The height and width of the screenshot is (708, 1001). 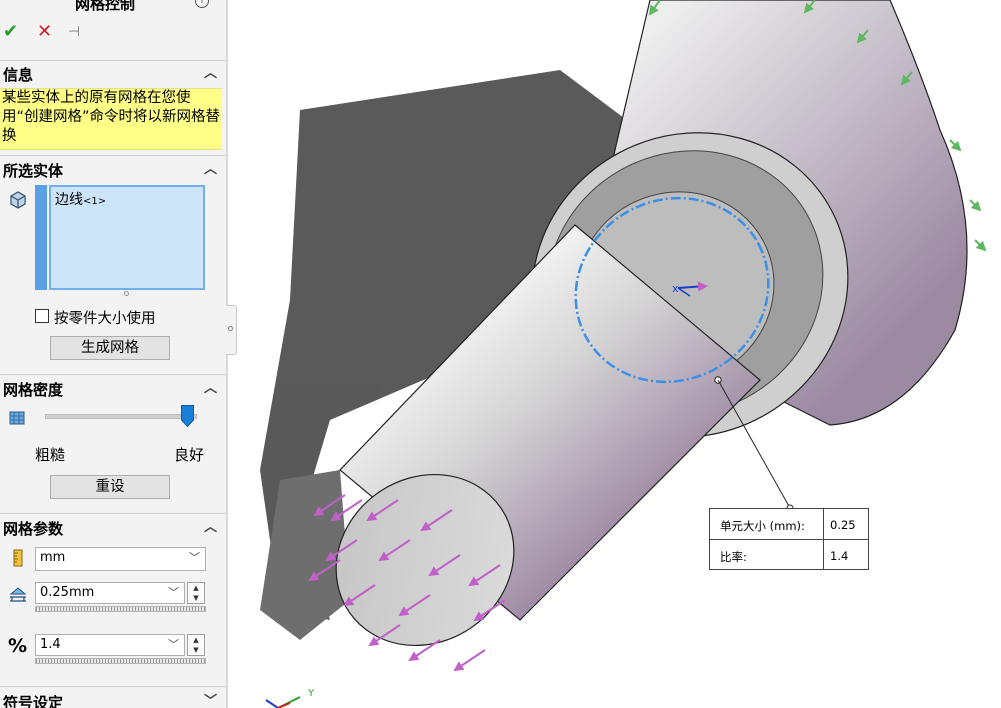 What do you see at coordinates (33, 701) in the screenshot?
I see `section-title: 符号设定` at bounding box center [33, 701].